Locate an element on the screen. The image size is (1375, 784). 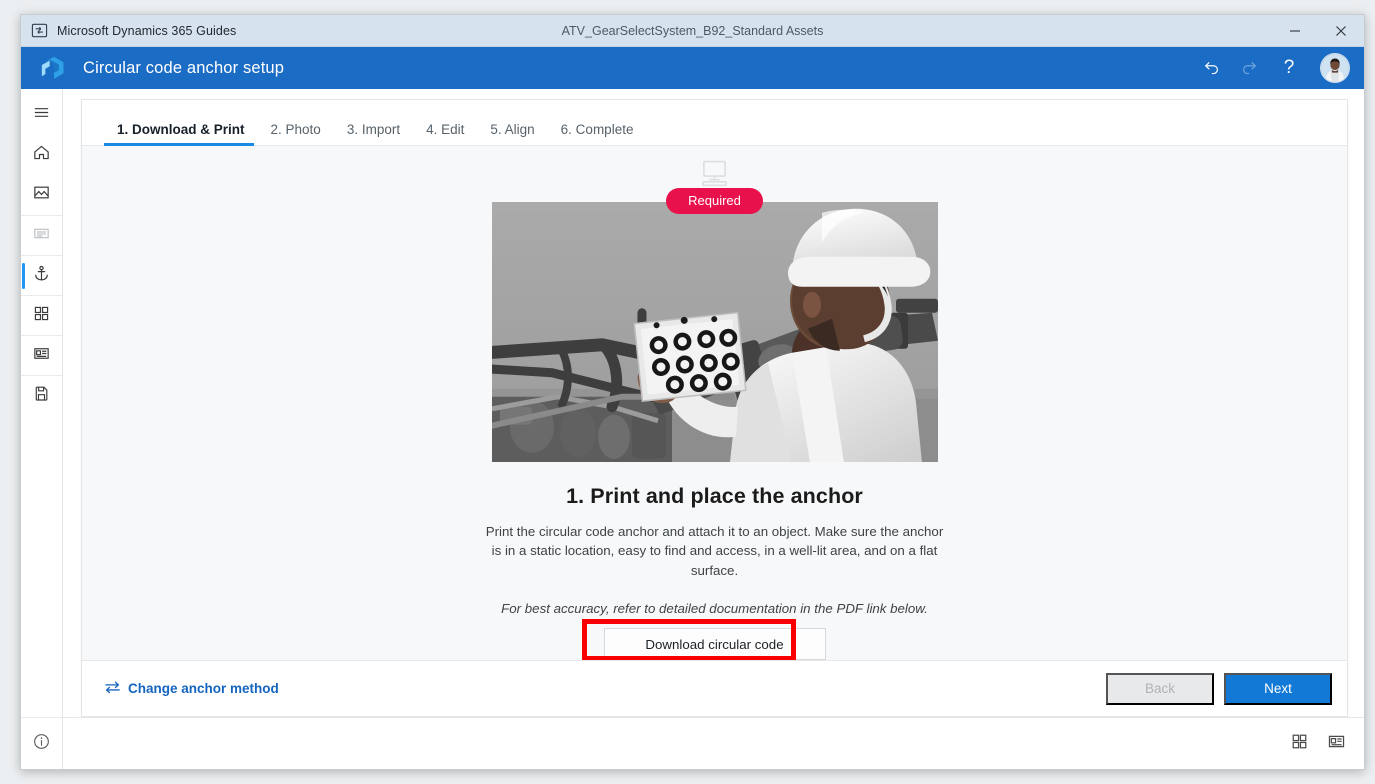
grid-view-icon is located at coordinates (1299, 744).